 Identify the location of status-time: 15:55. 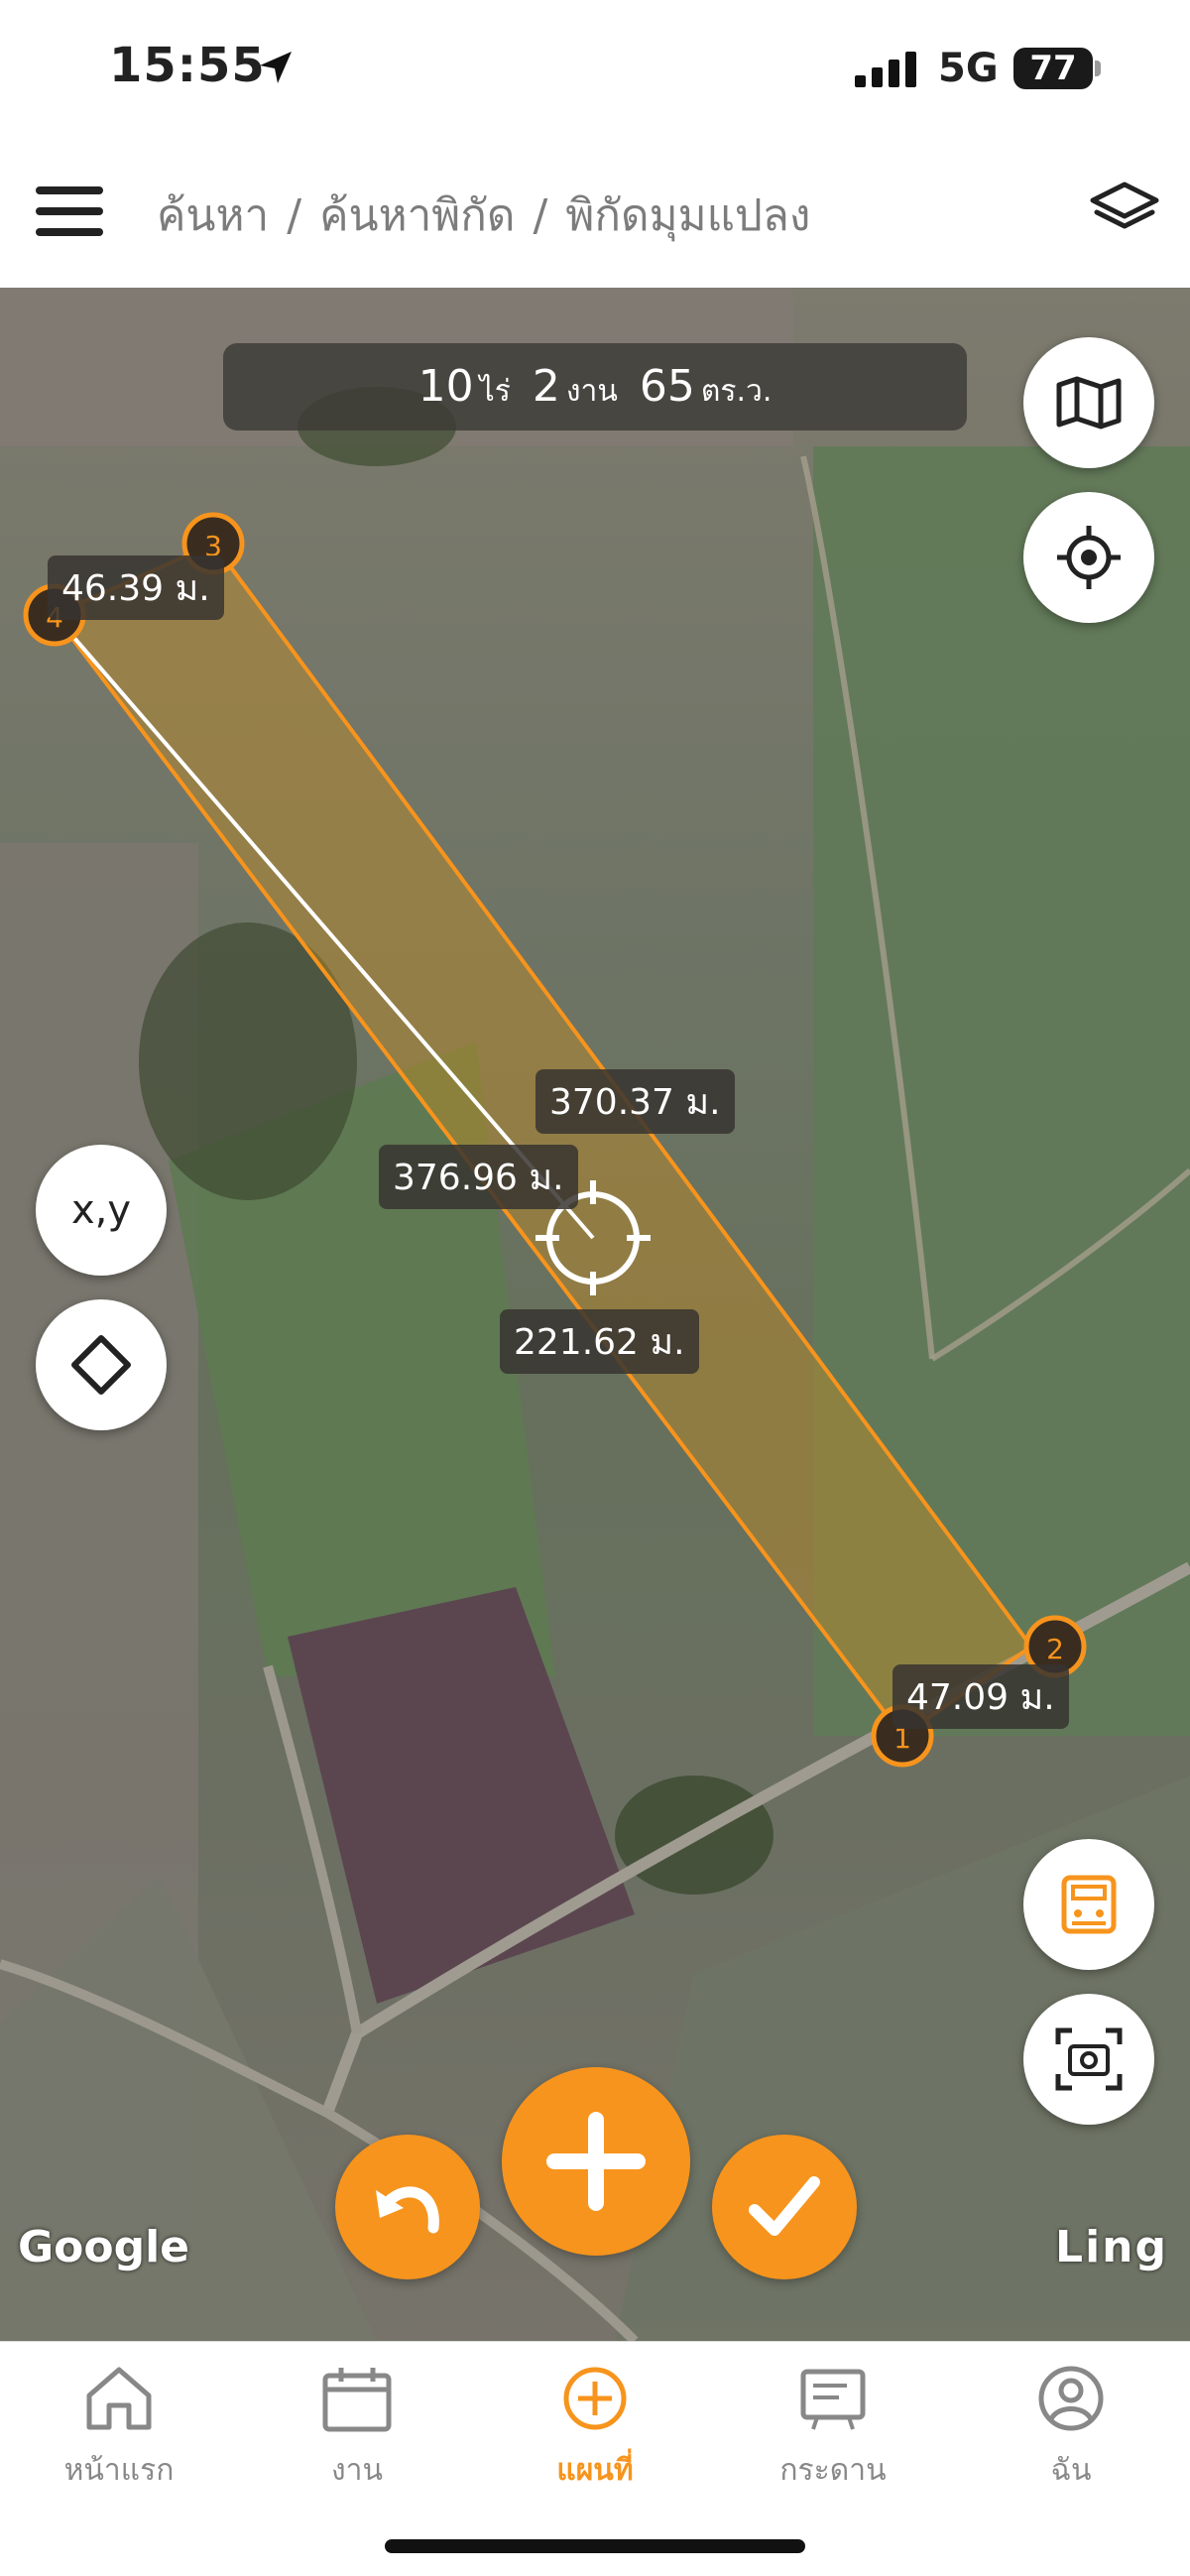
(187, 65).